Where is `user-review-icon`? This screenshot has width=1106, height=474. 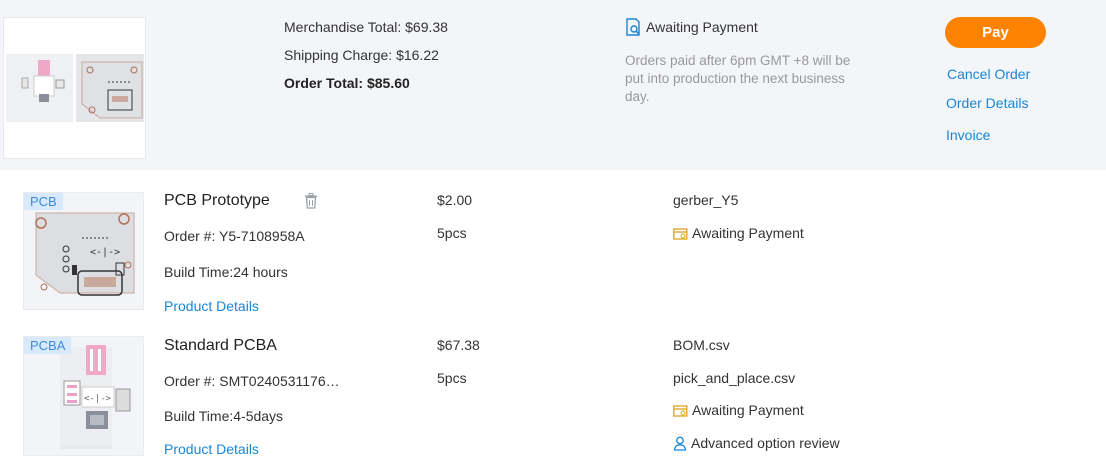
user-review-icon is located at coordinates (680, 443).